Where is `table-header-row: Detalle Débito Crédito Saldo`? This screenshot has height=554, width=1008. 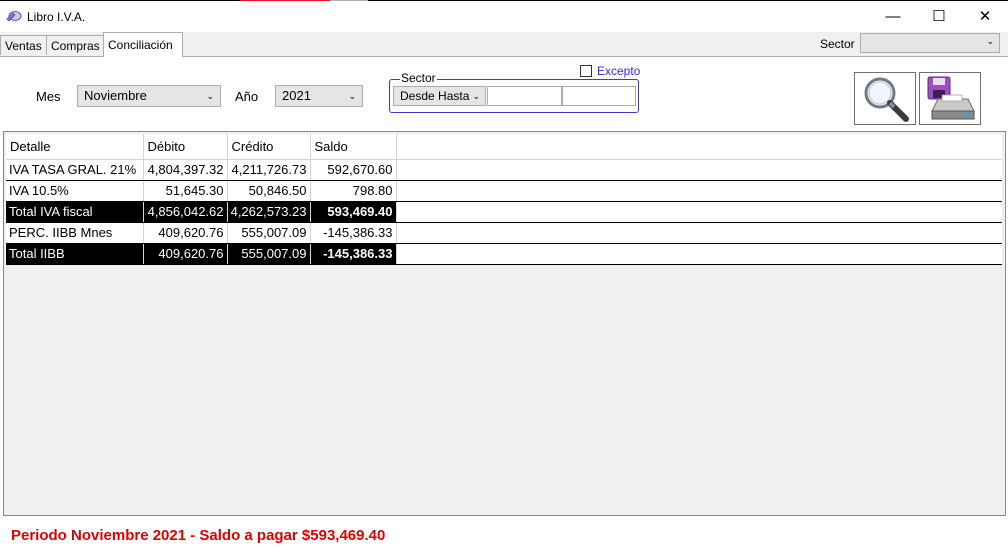
table-header-row: Detalle Débito Crédito Saldo is located at coordinates (504, 147).